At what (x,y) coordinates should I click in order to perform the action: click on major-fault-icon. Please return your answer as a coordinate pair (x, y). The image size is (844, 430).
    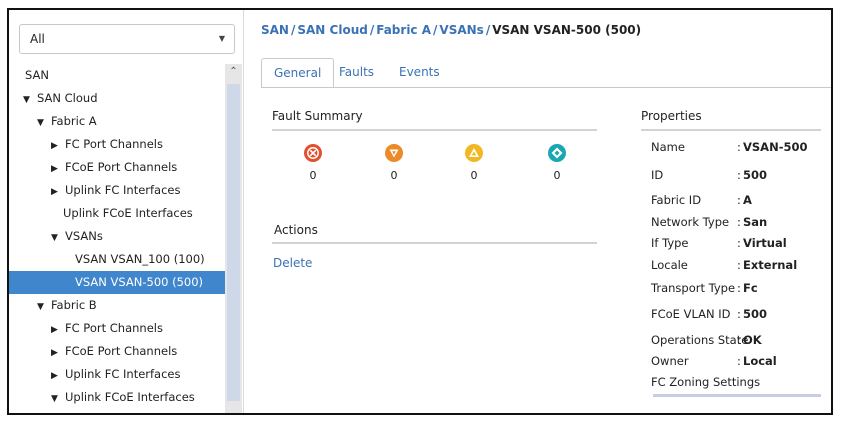
    Looking at the image, I should click on (394, 153).